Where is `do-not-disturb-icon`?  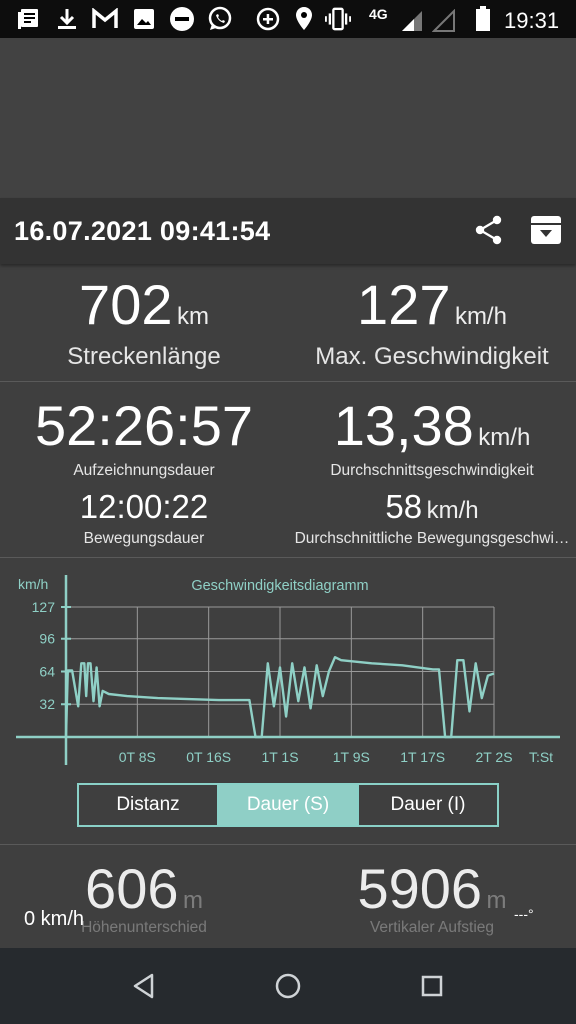
do-not-disturb-icon is located at coordinates (182, 19).